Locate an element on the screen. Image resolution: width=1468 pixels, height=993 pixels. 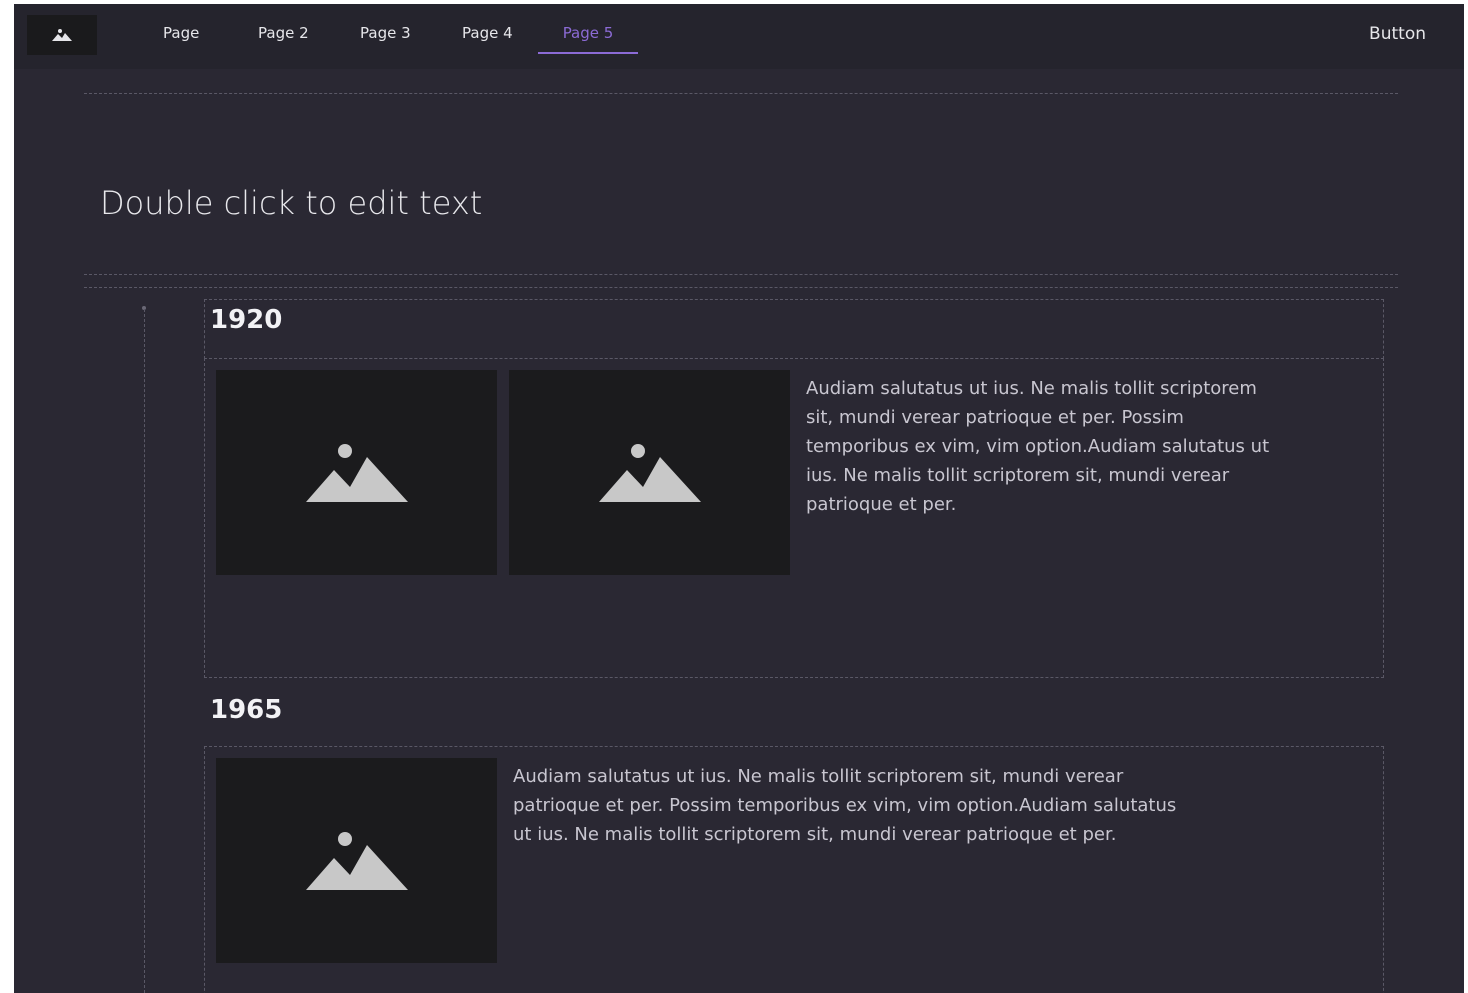
hero-title: Double click to edit text is located at coordinates (291, 203).